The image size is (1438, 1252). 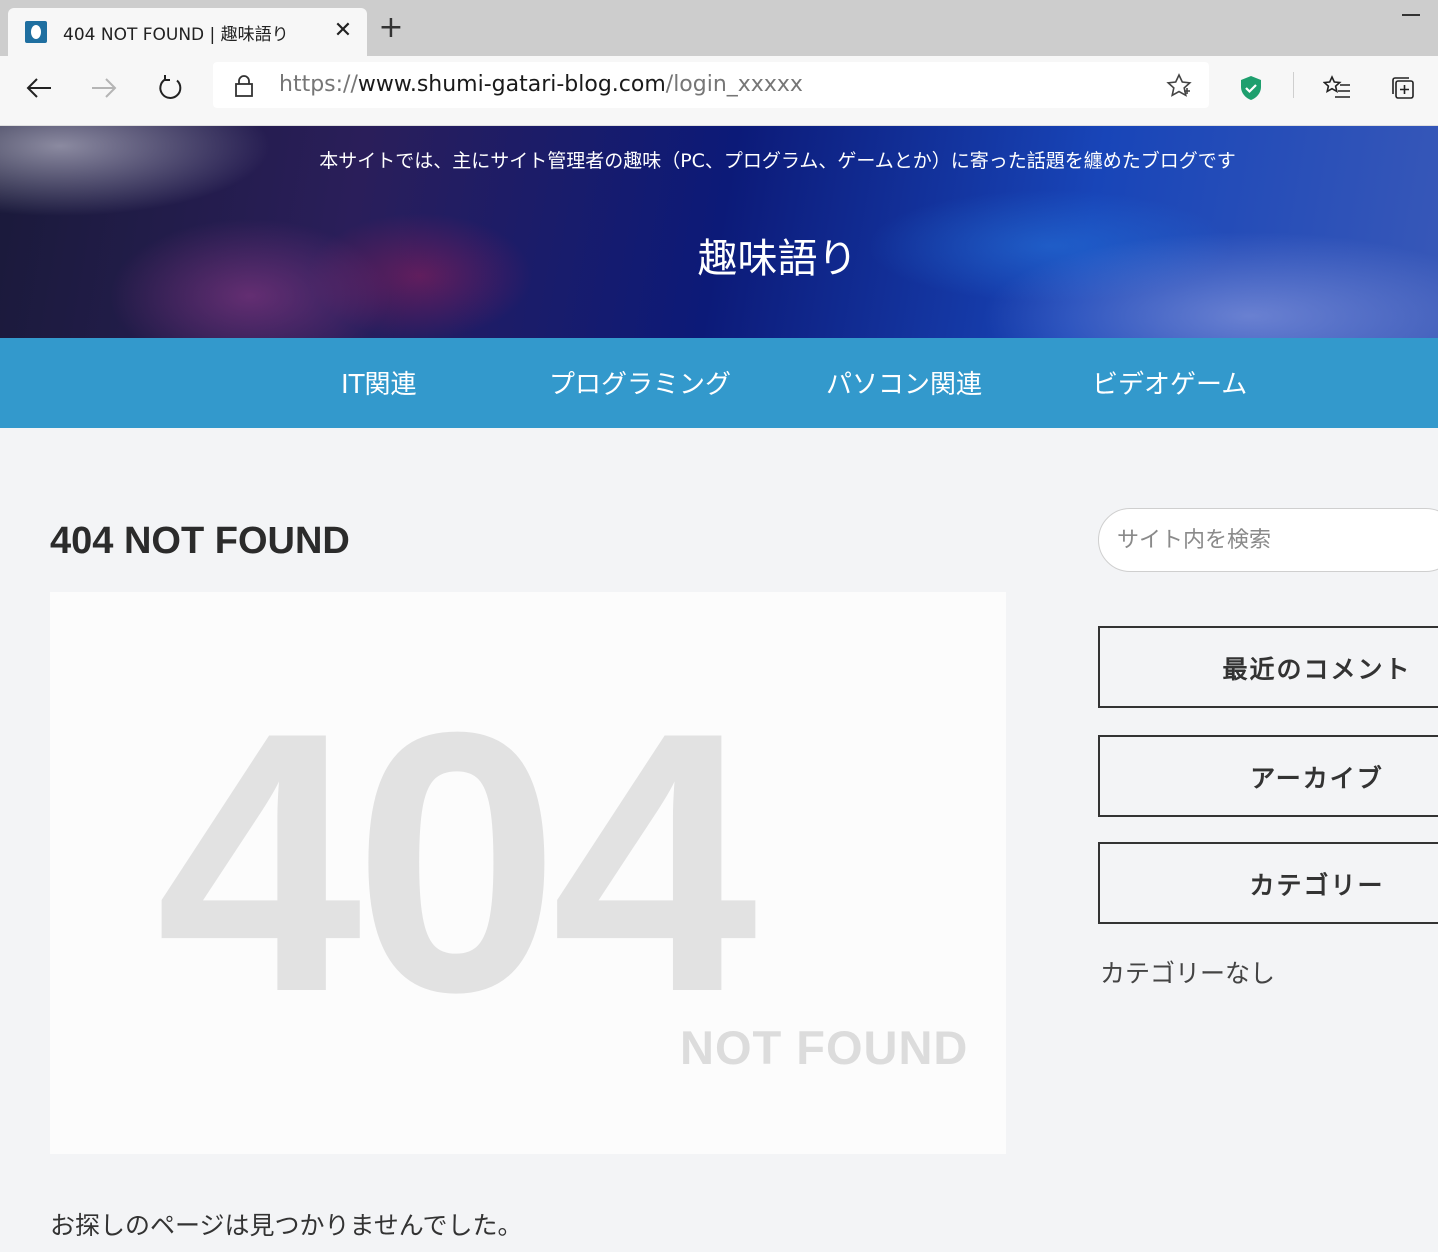 I want to click on widget-categories: カテゴリー, so click(x=1268, y=883).